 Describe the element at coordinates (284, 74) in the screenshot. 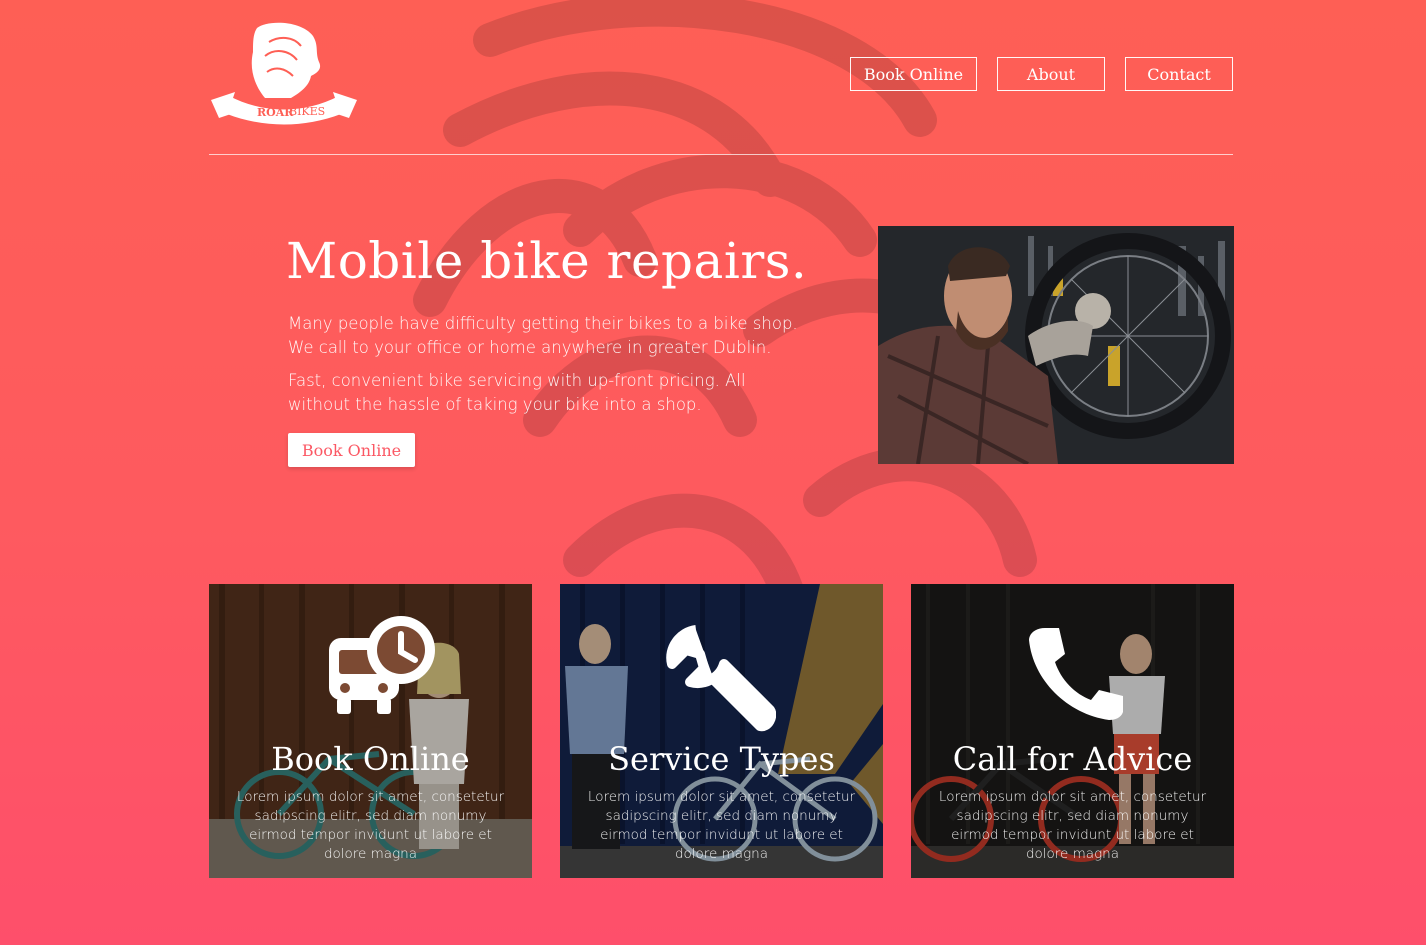

I see `roar-bikes-logo: ROAR BIKES` at that location.